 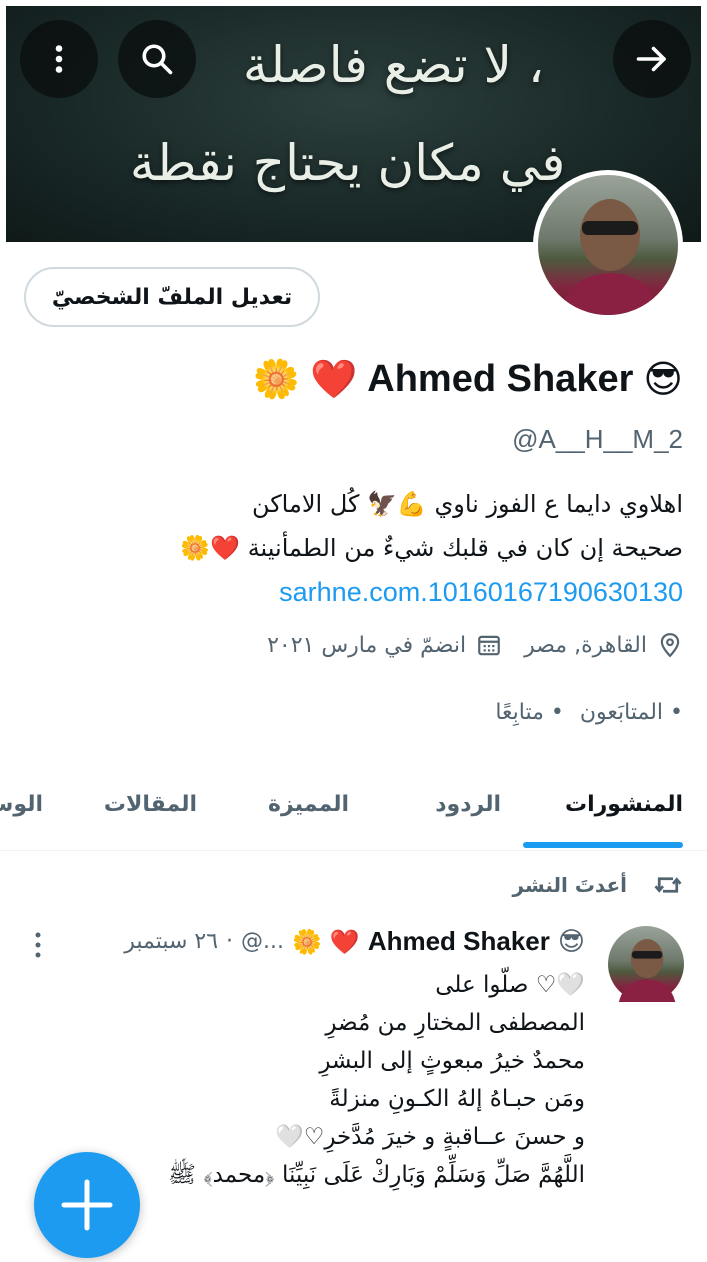 I want to click on follow-counts: • المتابَعون • متابِعًا, so click(x=589, y=712).